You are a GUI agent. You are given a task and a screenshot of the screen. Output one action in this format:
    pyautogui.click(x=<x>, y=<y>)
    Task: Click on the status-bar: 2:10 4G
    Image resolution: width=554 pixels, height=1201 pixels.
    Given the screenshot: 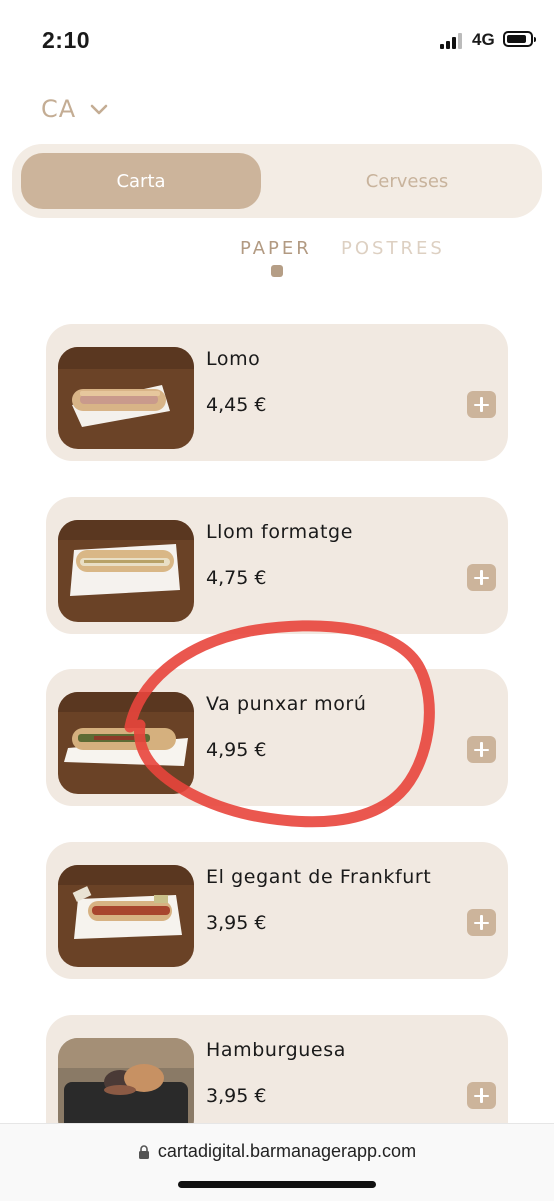 What is the action you would take?
    pyautogui.click(x=277, y=40)
    